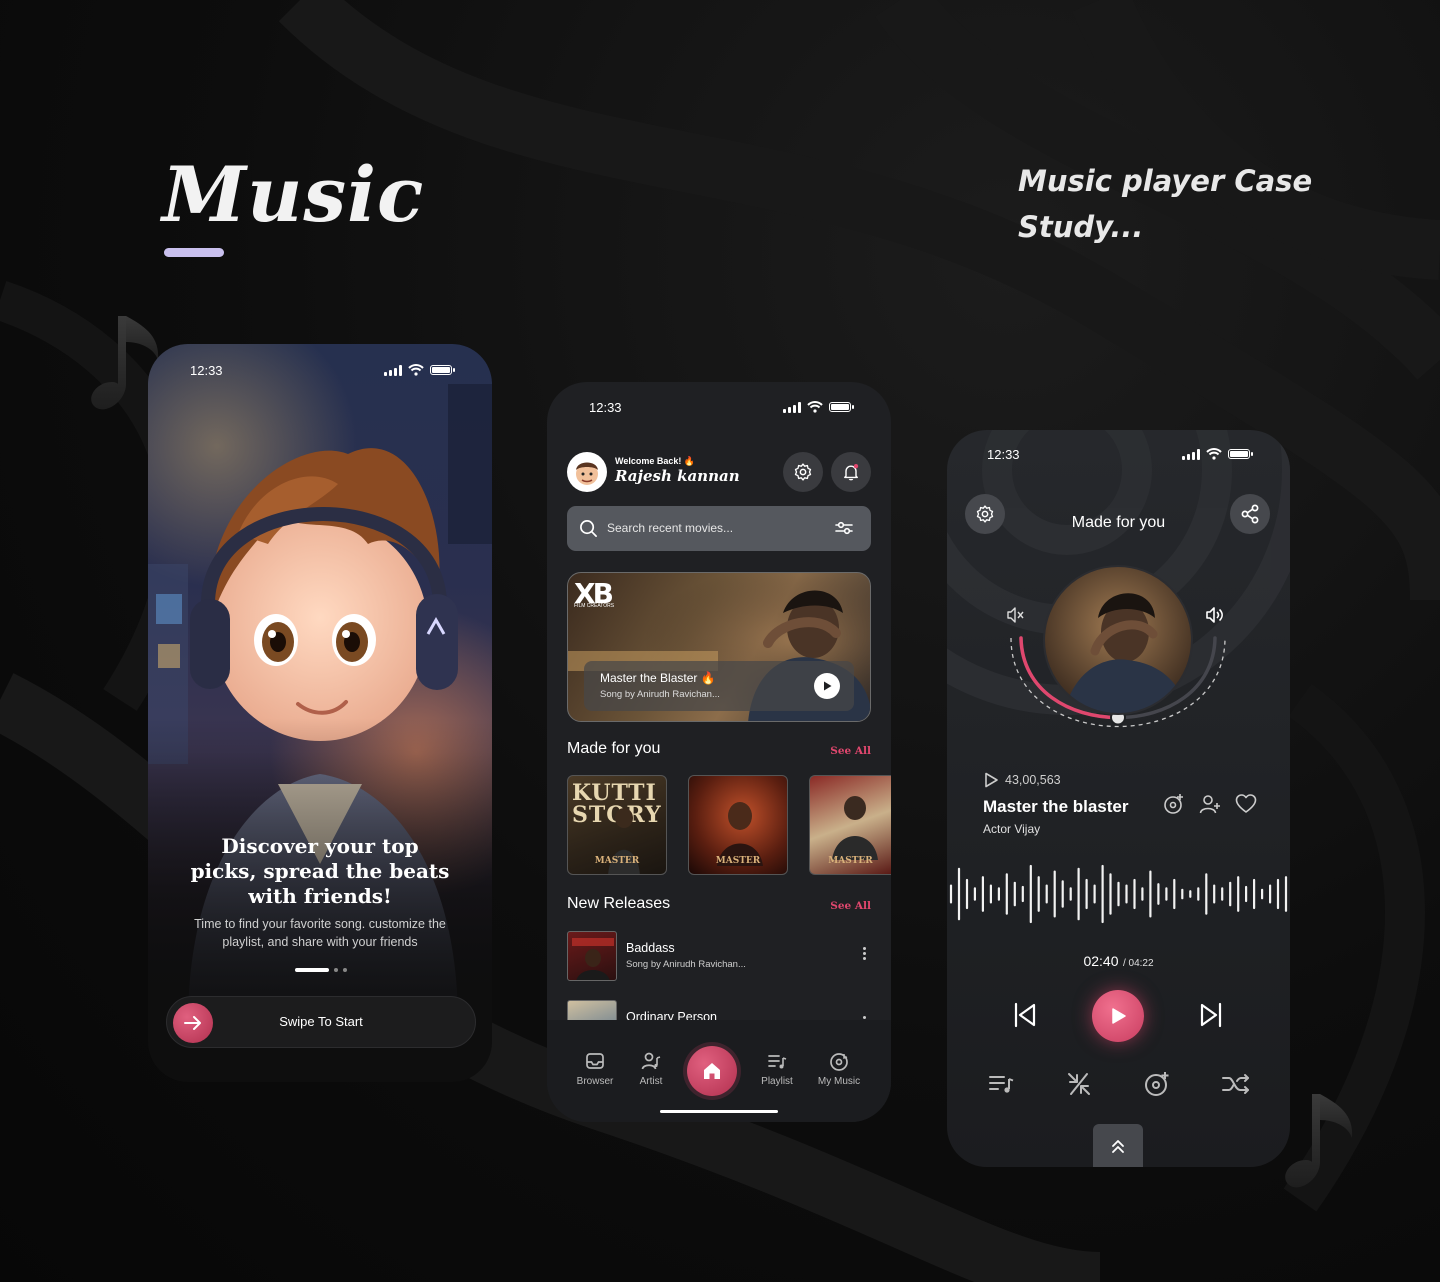  Describe the element at coordinates (1236, 1084) in the screenshot. I see `shuffle-icon` at that location.